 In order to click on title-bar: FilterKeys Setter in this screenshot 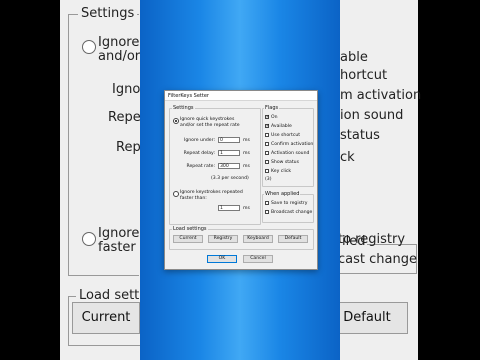, I will do `click(241, 96)`.